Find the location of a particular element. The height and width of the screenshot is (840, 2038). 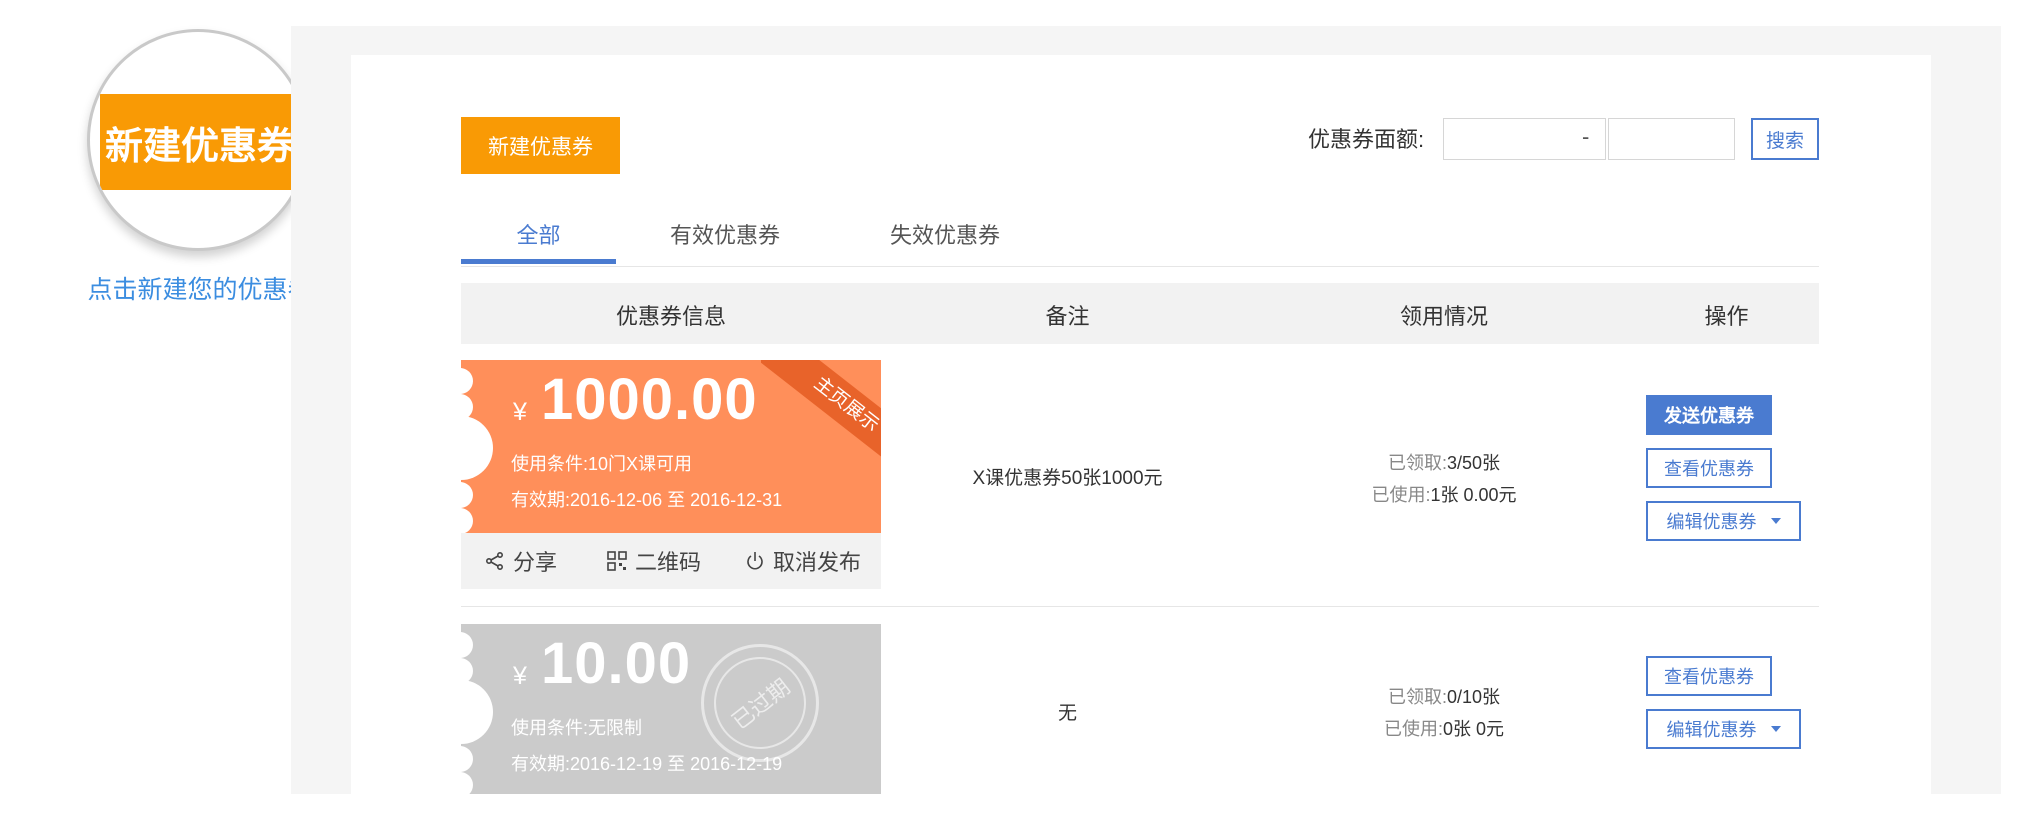

magnifier-callout: 新建优惠券 is located at coordinates (198, 140).